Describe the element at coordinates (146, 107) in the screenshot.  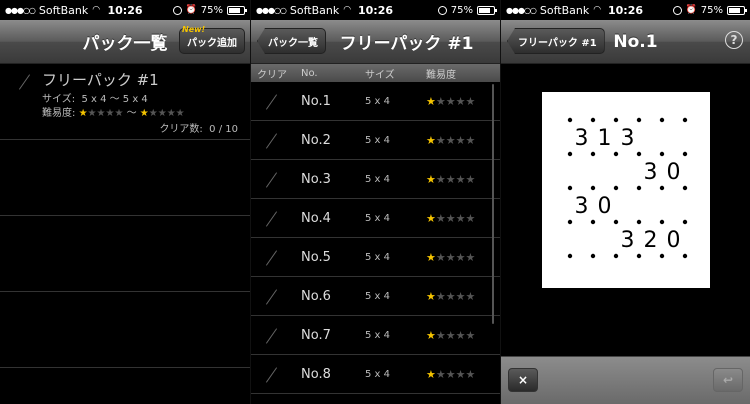
I see `pack-meta: サイズ: 5 x 4 〜 5 x 4 難易度: ★★★★★ 〜 ★★★★★` at that location.